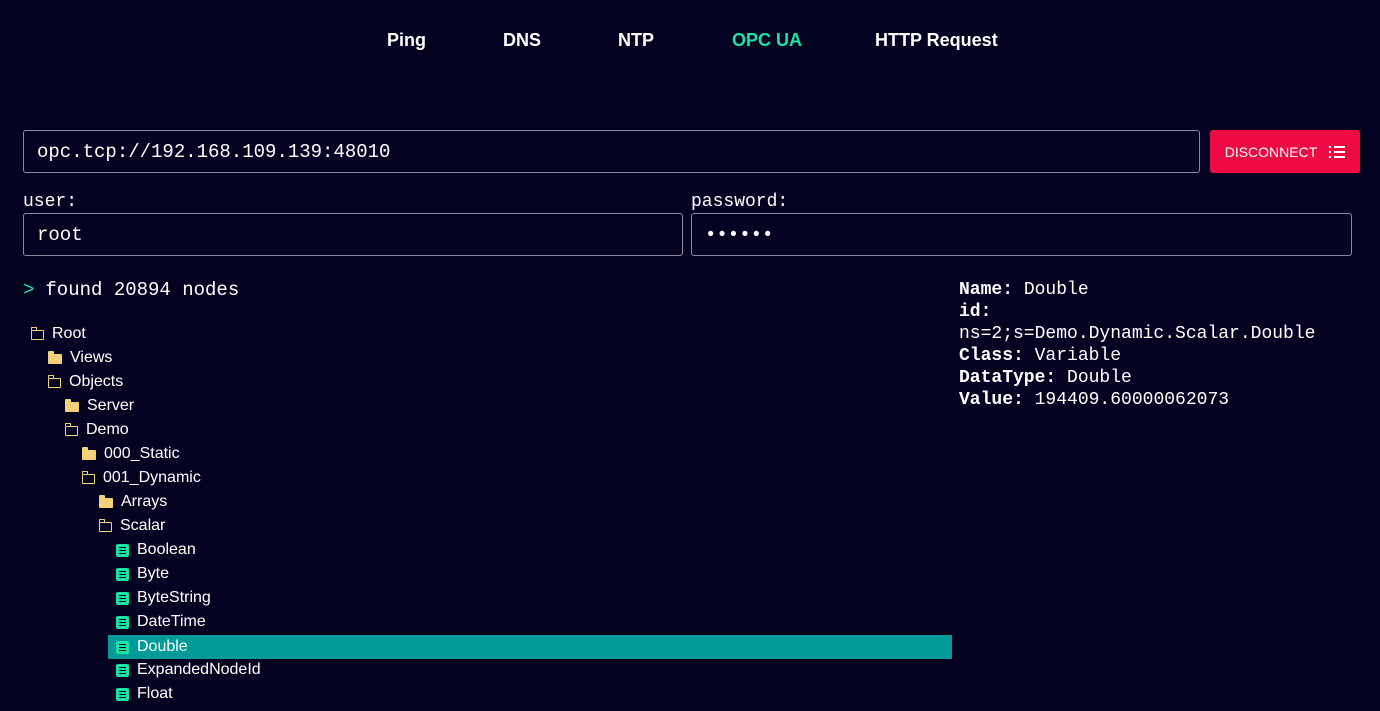  What do you see at coordinates (739, 235) in the screenshot?
I see `password-value: ••••••` at bounding box center [739, 235].